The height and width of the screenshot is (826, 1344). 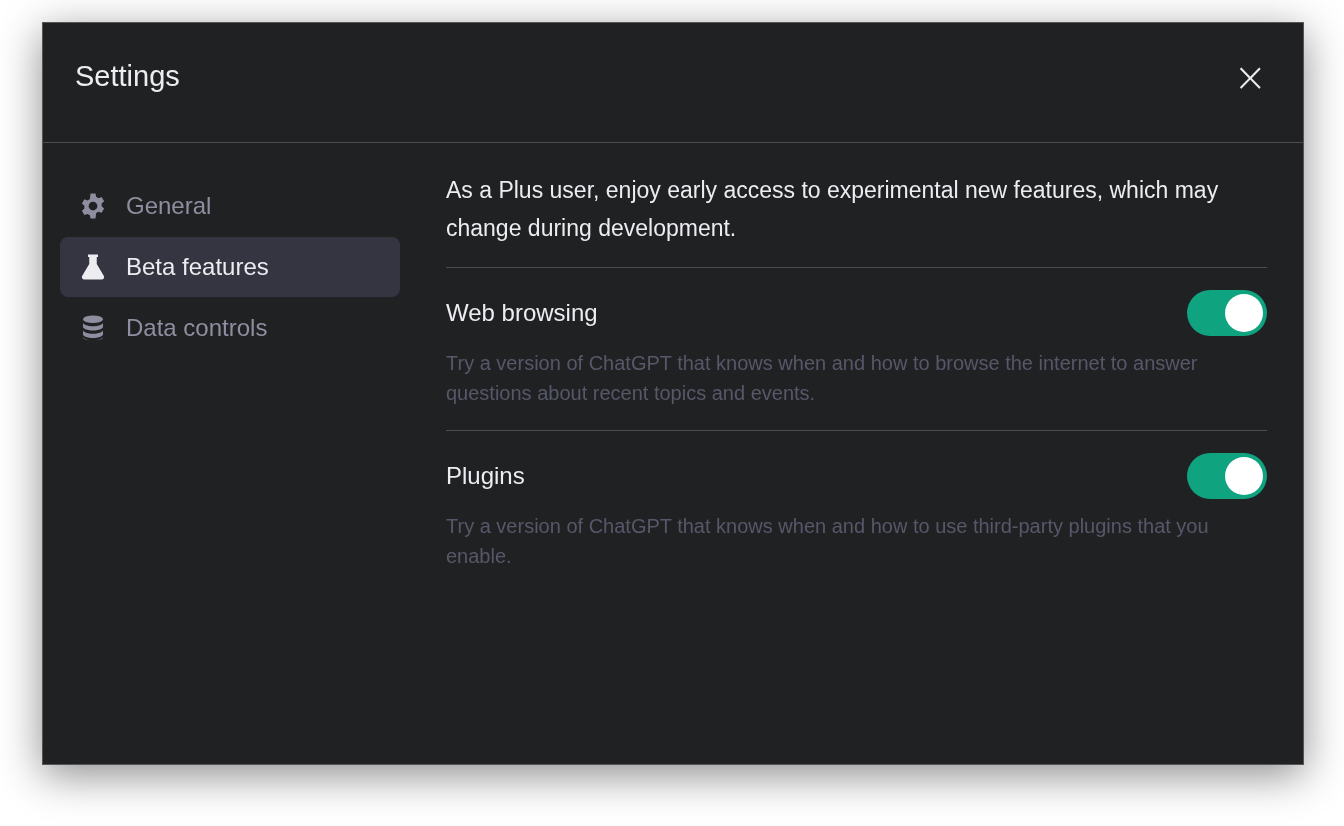 What do you see at coordinates (856, 219) in the screenshot?
I see `intro-text: As a Plus user, enjoy early access to experimental new features, which may change during development.` at bounding box center [856, 219].